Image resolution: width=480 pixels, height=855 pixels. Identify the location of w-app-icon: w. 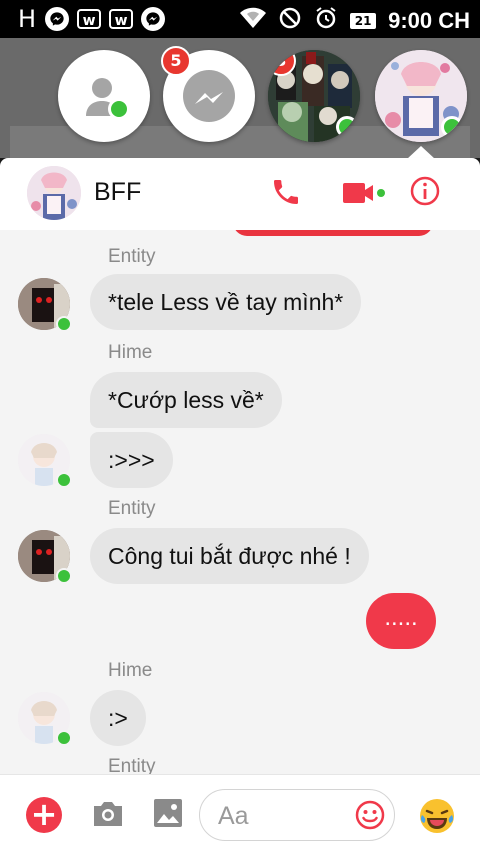
(89, 19).